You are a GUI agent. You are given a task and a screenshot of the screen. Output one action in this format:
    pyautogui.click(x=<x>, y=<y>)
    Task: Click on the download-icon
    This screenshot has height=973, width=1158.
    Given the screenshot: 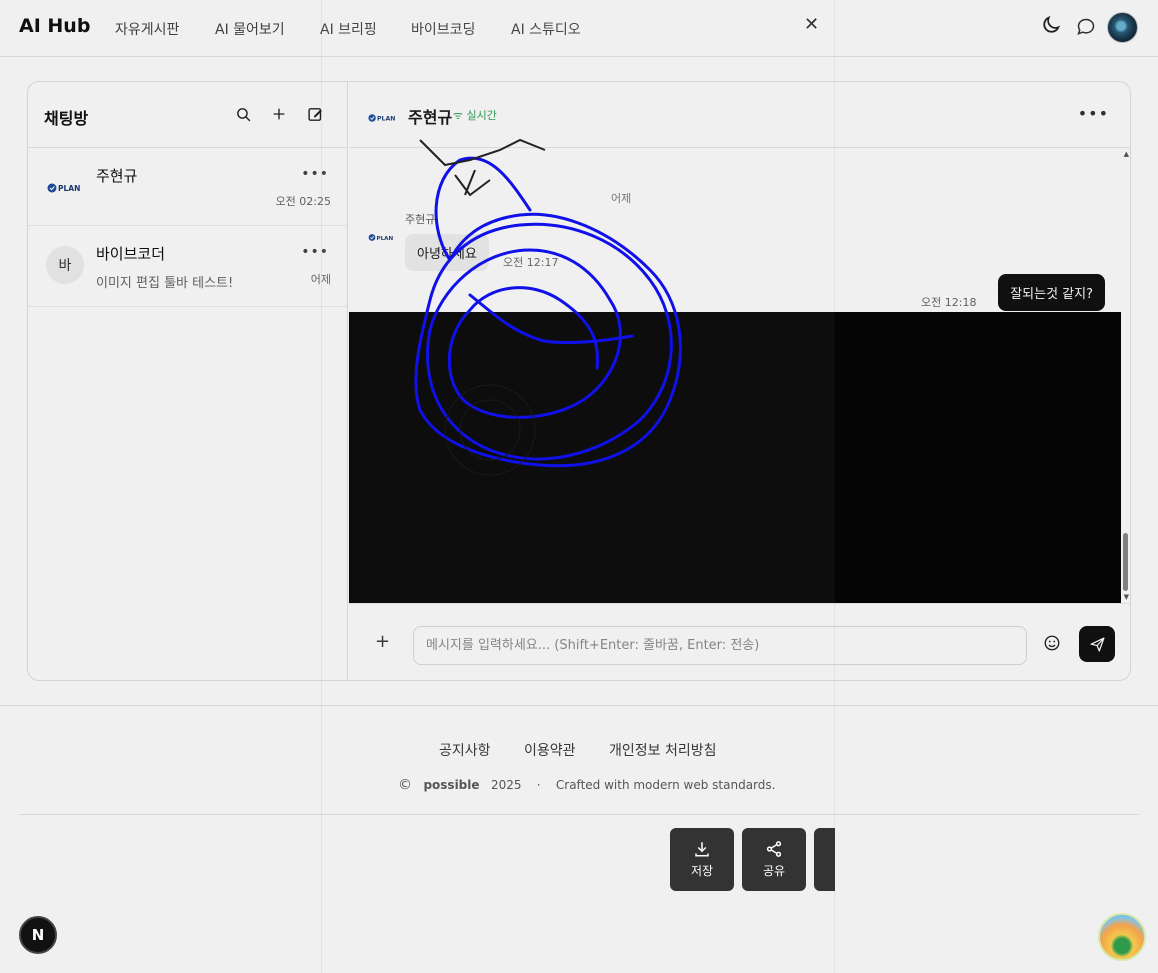 What is the action you would take?
    pyautogui.click(x=702, y=849)
    